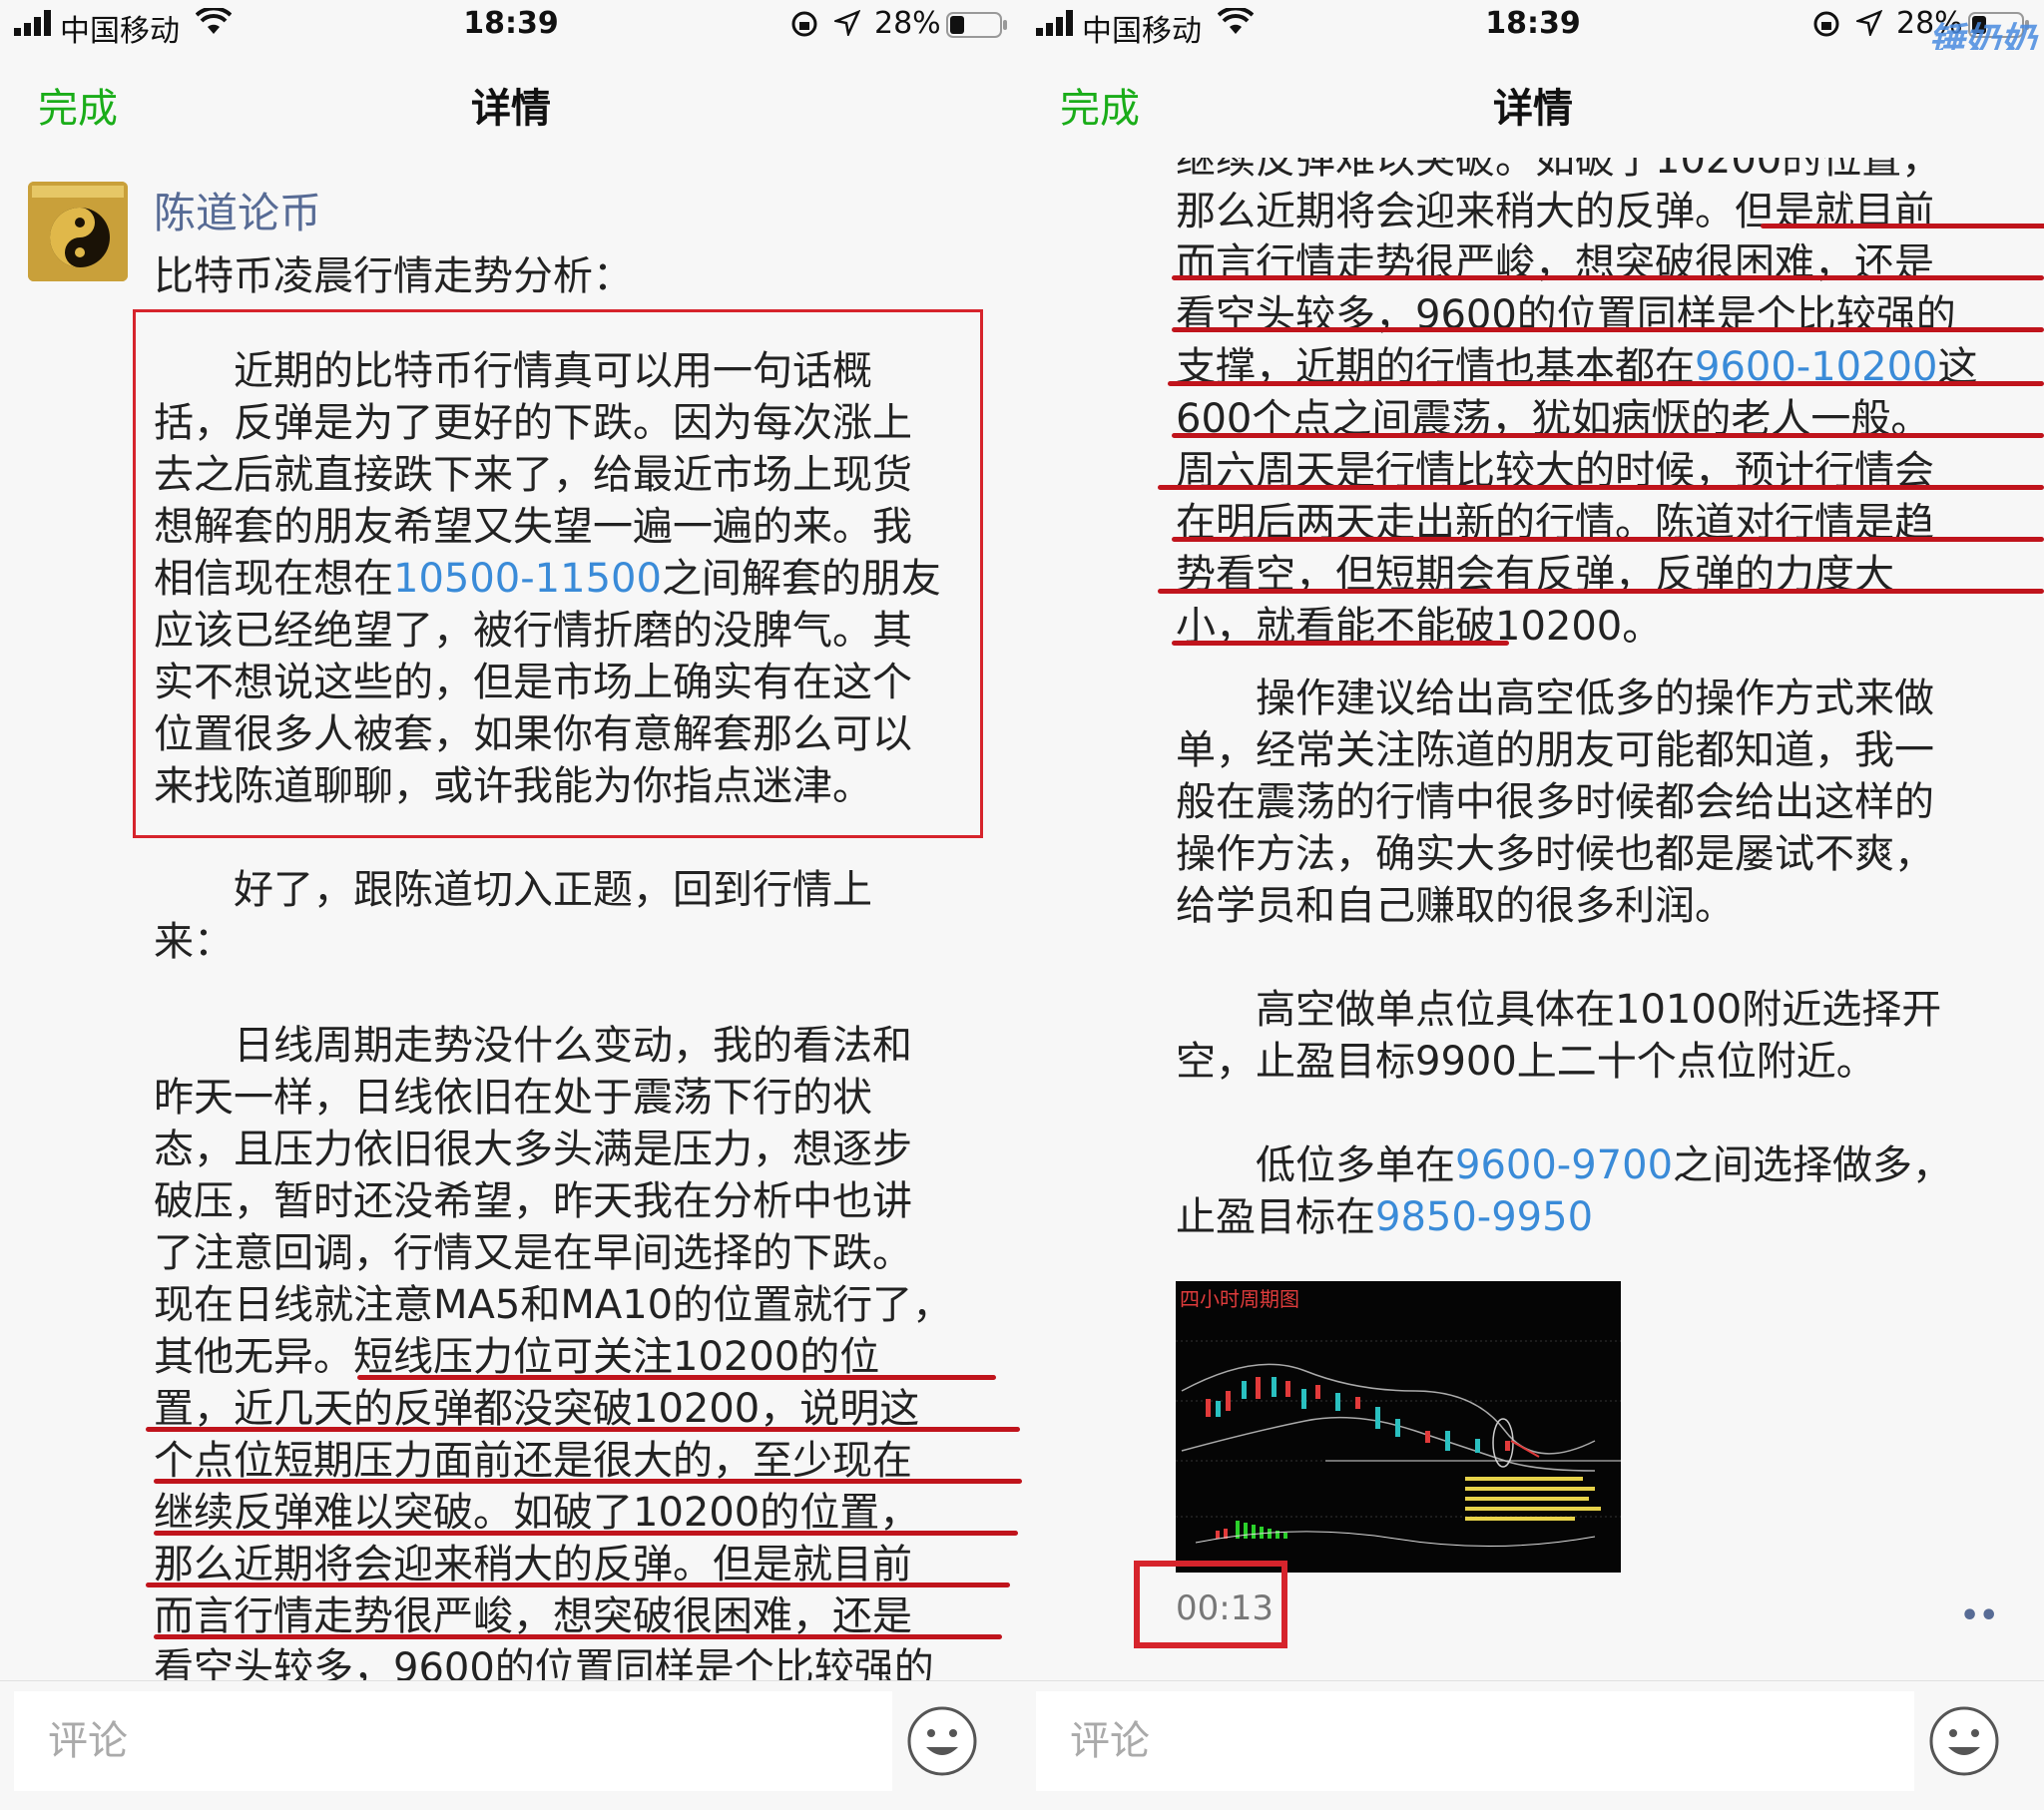  What do you see at coordinates (533, 423) in the screenshot?
I see `text-segment: 括，反弹是为了更好的下跌。因为每次涨上` at bounding box center [533, 423].